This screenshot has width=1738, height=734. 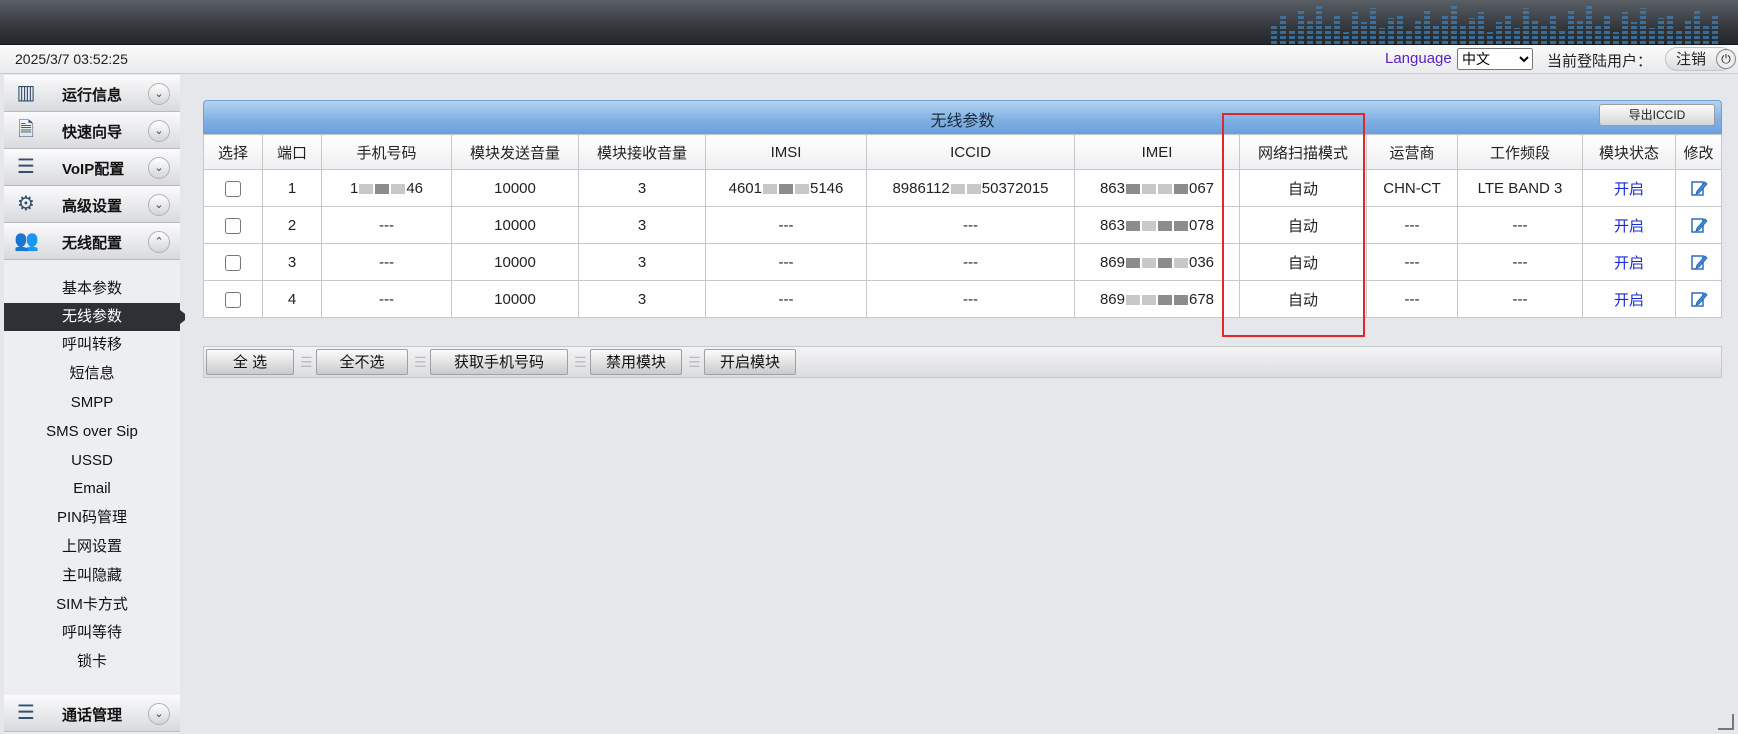 What do you see at coordinates (786, 299) in the screenshot?
I see `imsi-cell: ---` at bounding box center [786, 299].